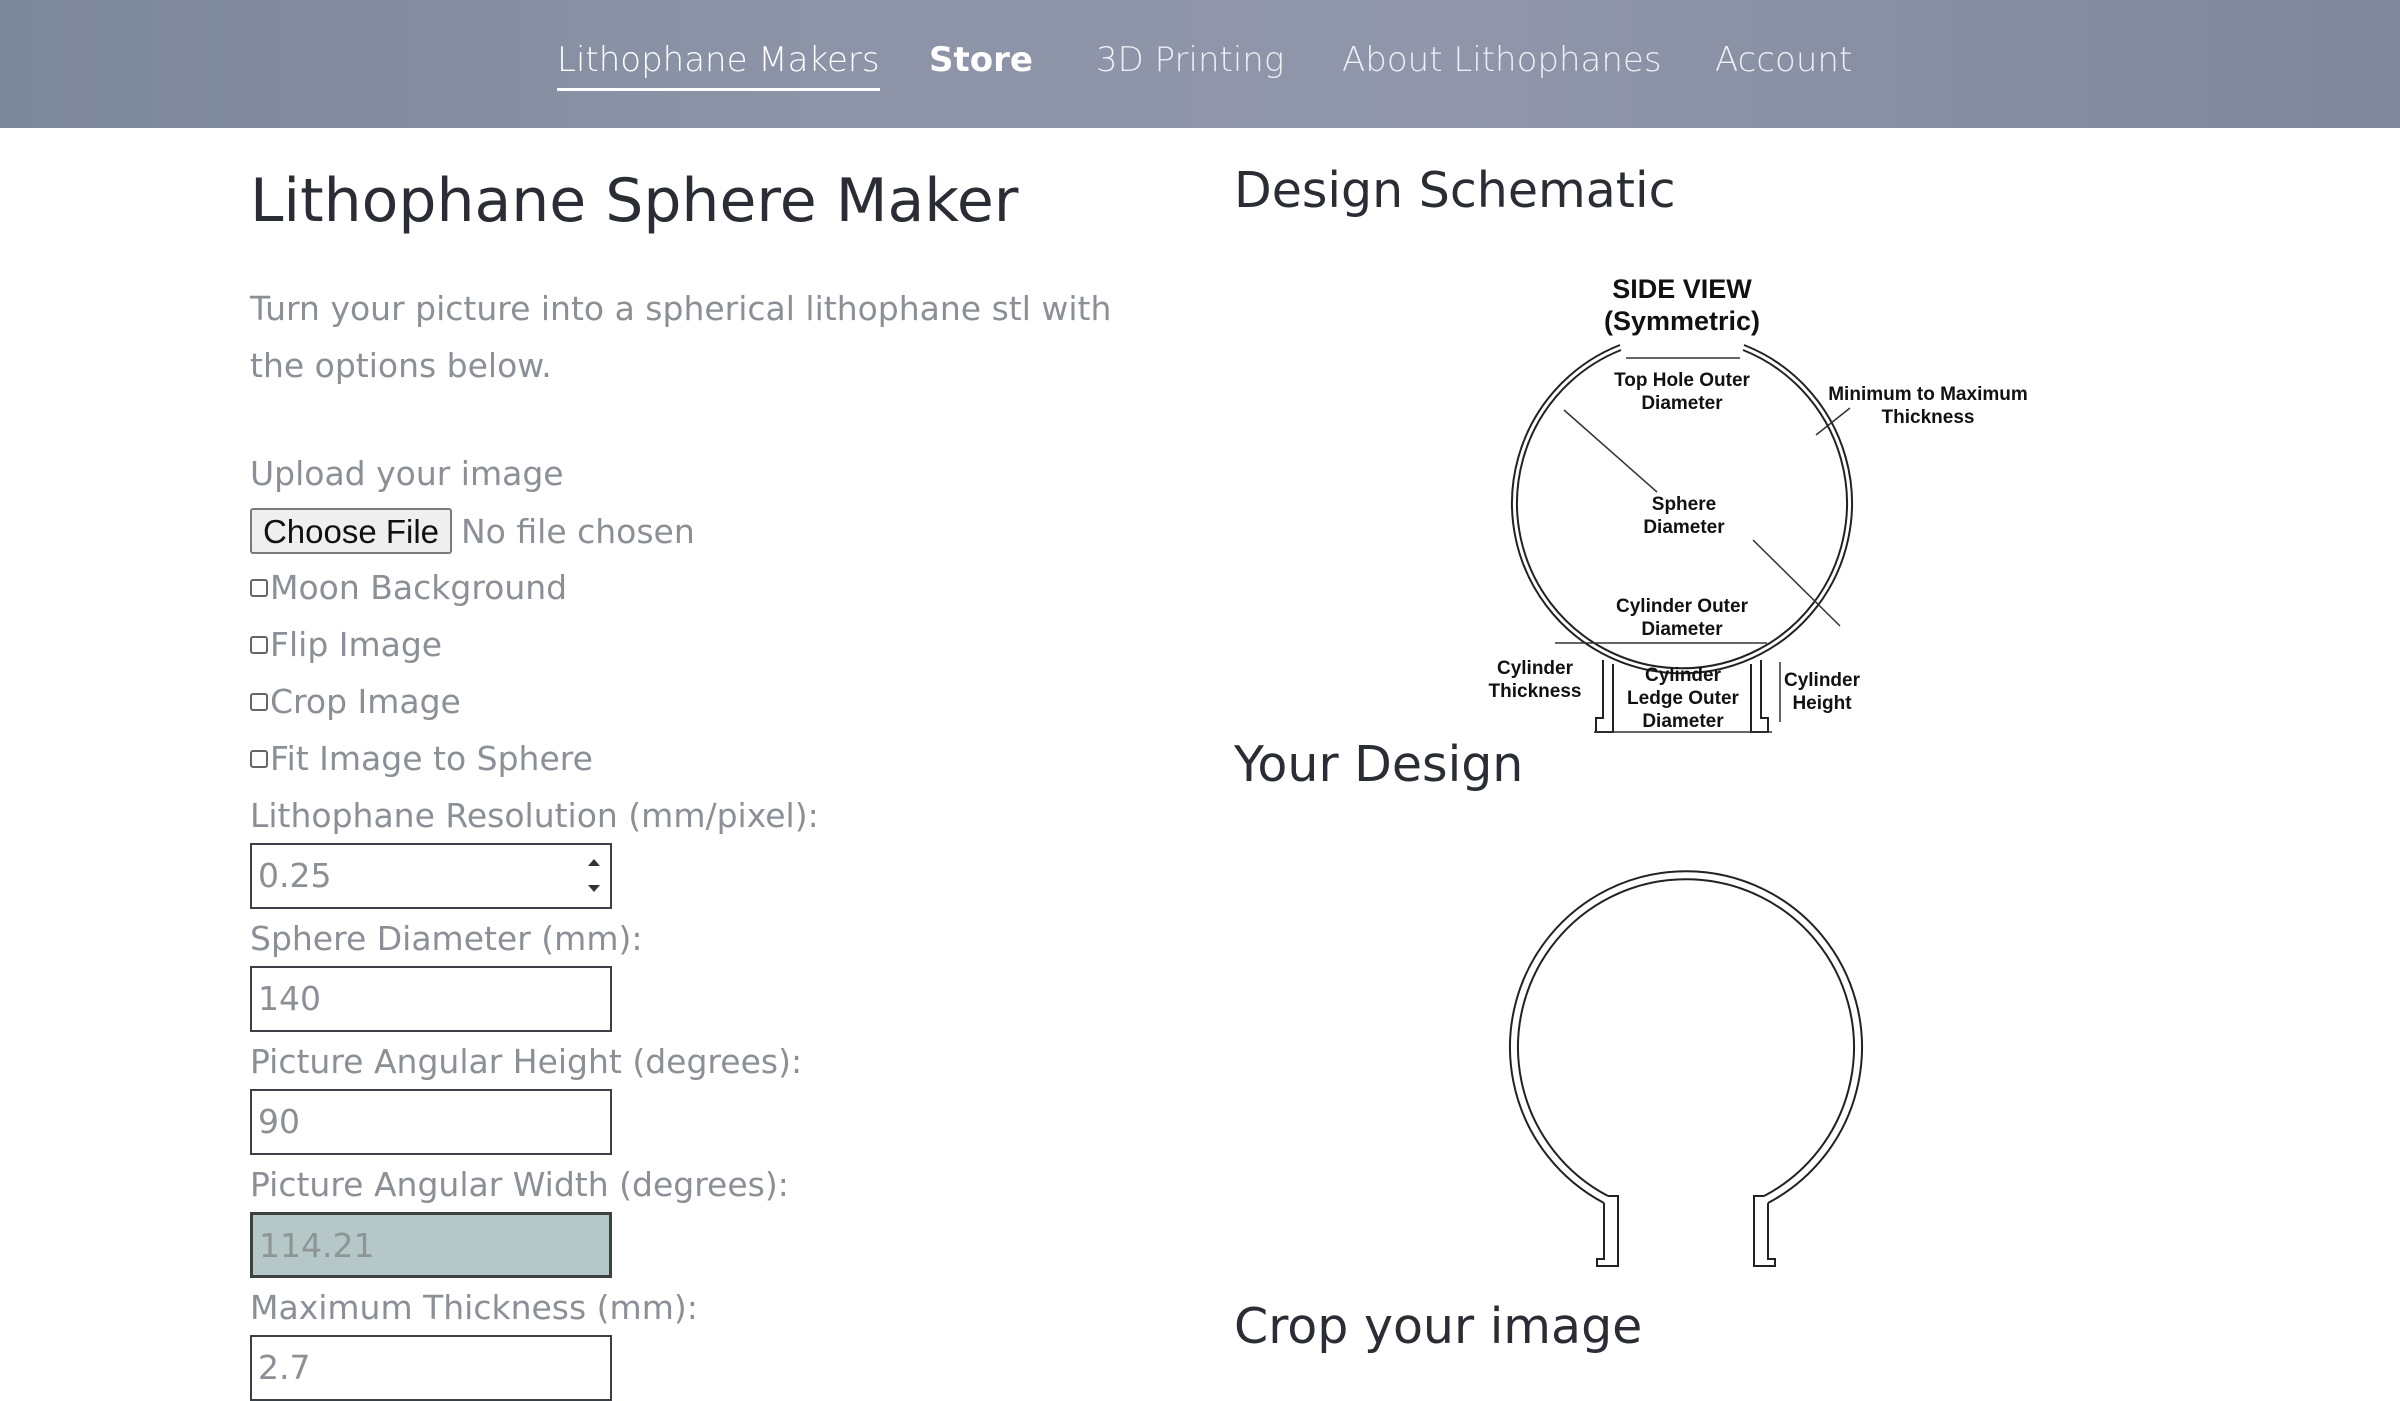  What do you see at coordinates (1686, 1068) in the screenshot?
I see `design-preview` at bounding box center [1686, 1068].